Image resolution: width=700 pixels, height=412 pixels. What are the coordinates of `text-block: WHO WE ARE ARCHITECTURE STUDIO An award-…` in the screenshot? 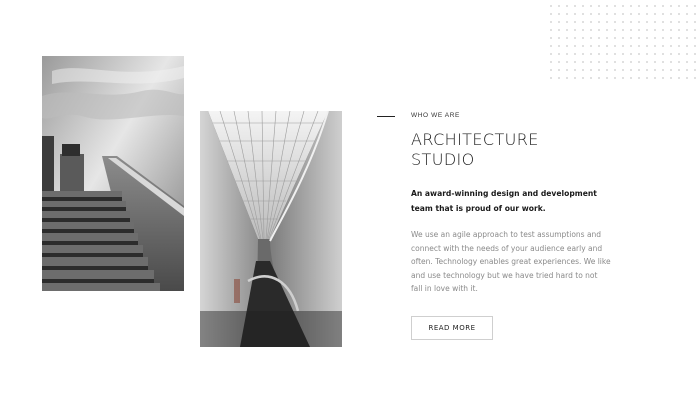 It's located at (516, 203).